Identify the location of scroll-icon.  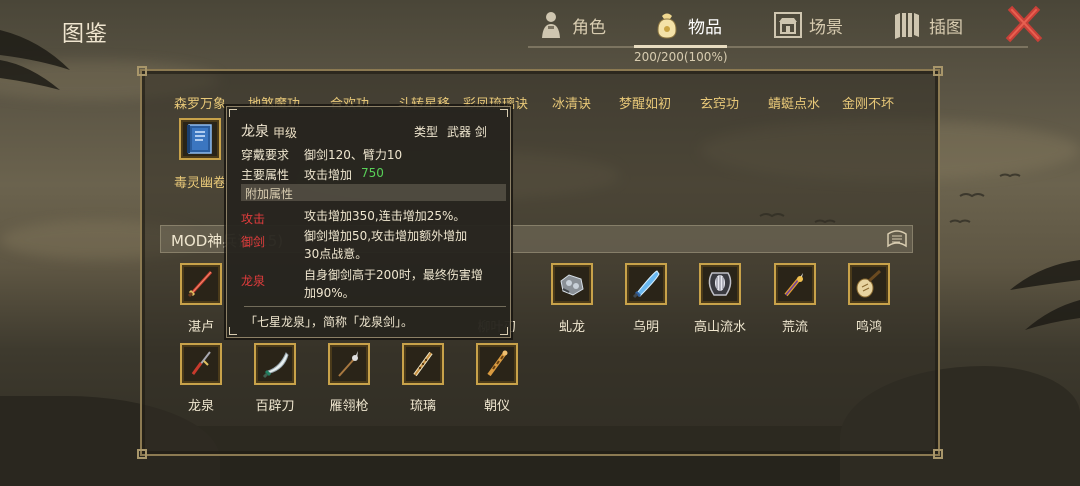
(897, 239).